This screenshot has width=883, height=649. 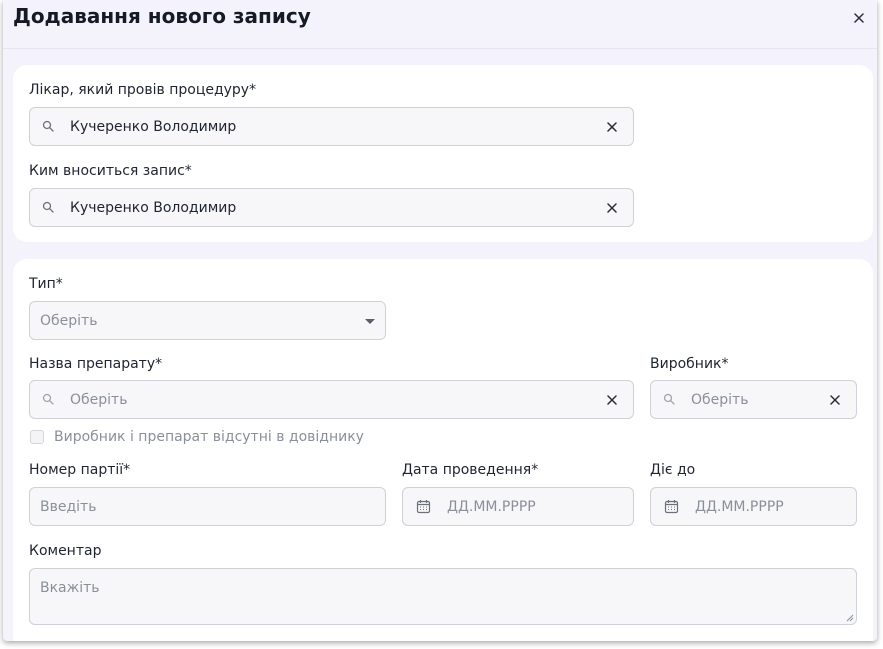 I want to click on doctor-label: Лікар, який провів процедуру*, so click(x=143, y=90).